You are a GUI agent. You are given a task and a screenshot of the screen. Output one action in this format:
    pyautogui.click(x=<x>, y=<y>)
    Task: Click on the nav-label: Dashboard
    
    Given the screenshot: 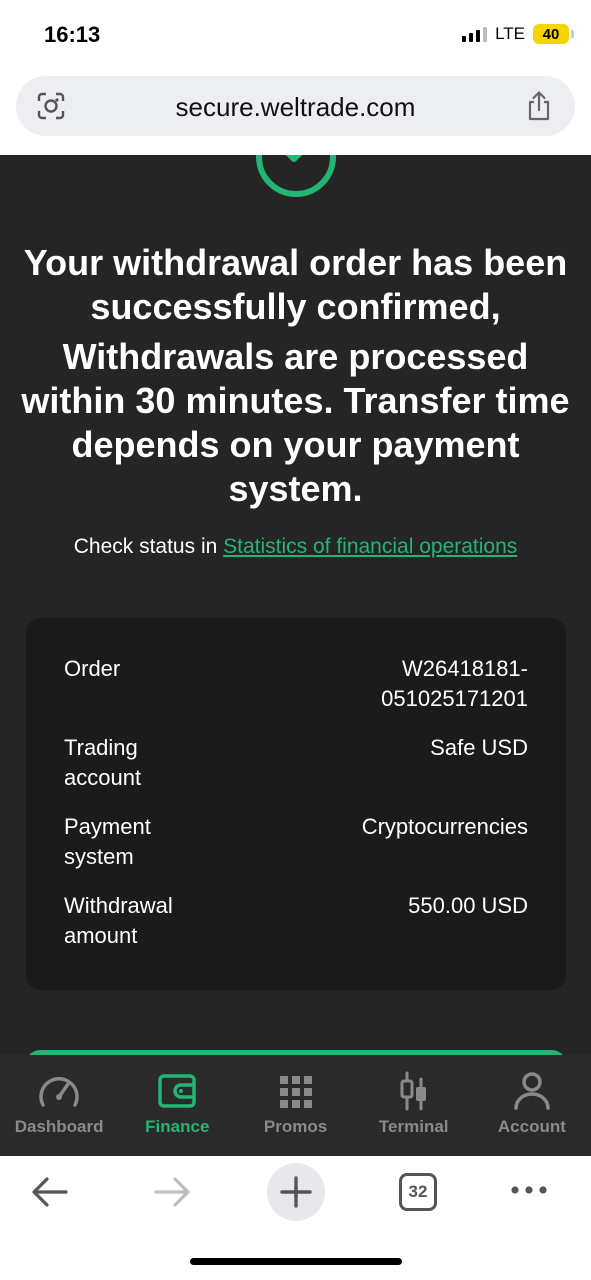 What is the action you would take?
    pyautogui.click(x=59, y=1126)
    